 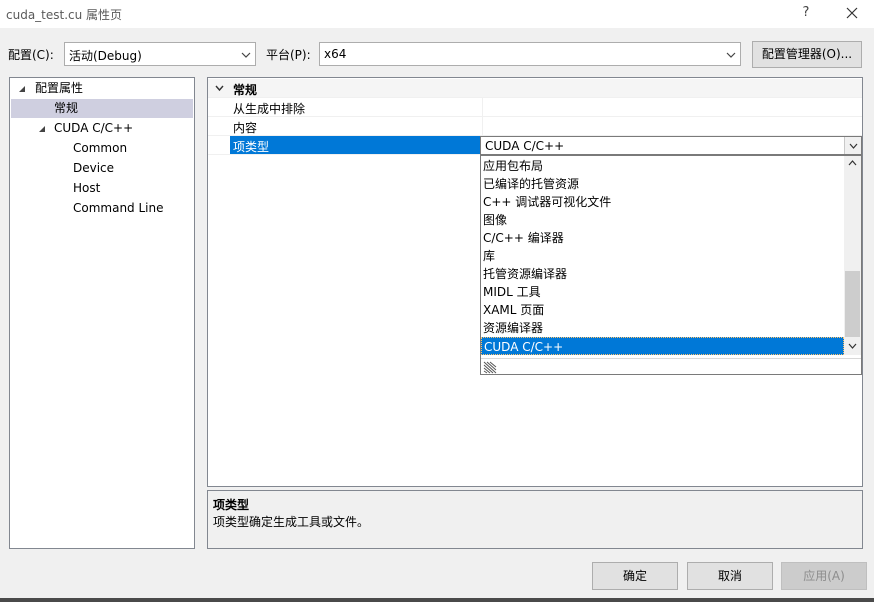 What do you see at coordinates (87, 188) in the screenshot?
I see `tree-item-label: Host` at bounding box center [87, 188].